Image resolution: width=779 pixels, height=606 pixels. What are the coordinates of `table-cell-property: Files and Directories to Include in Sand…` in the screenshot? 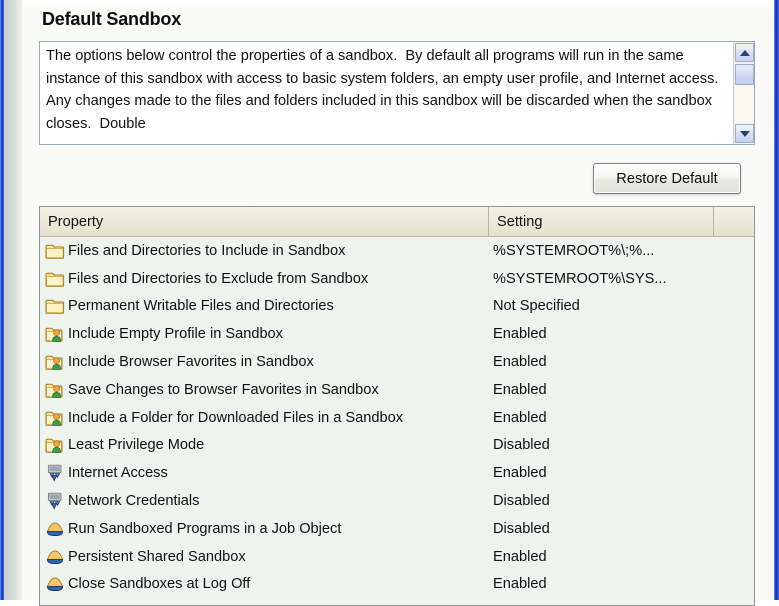 It's located at (207, 250).